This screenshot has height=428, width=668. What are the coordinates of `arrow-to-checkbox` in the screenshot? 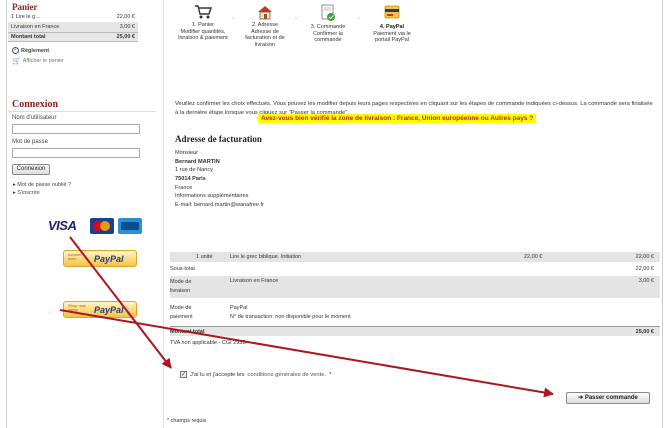 It's located at (120, 302).